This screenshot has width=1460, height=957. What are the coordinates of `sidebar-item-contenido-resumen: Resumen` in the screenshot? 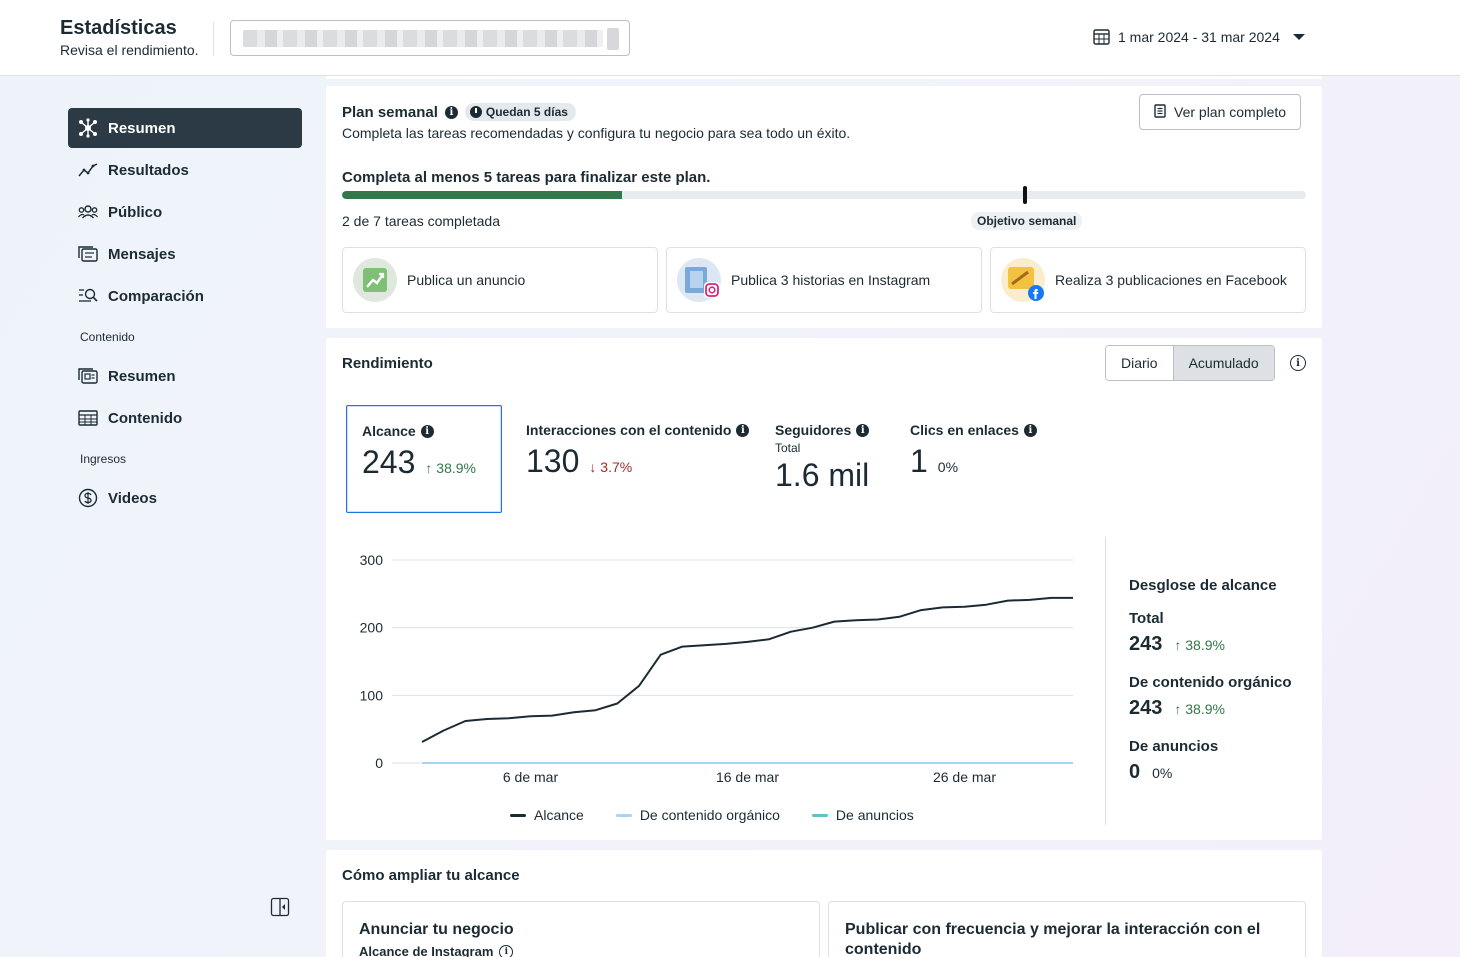 It's located at (185, 376).